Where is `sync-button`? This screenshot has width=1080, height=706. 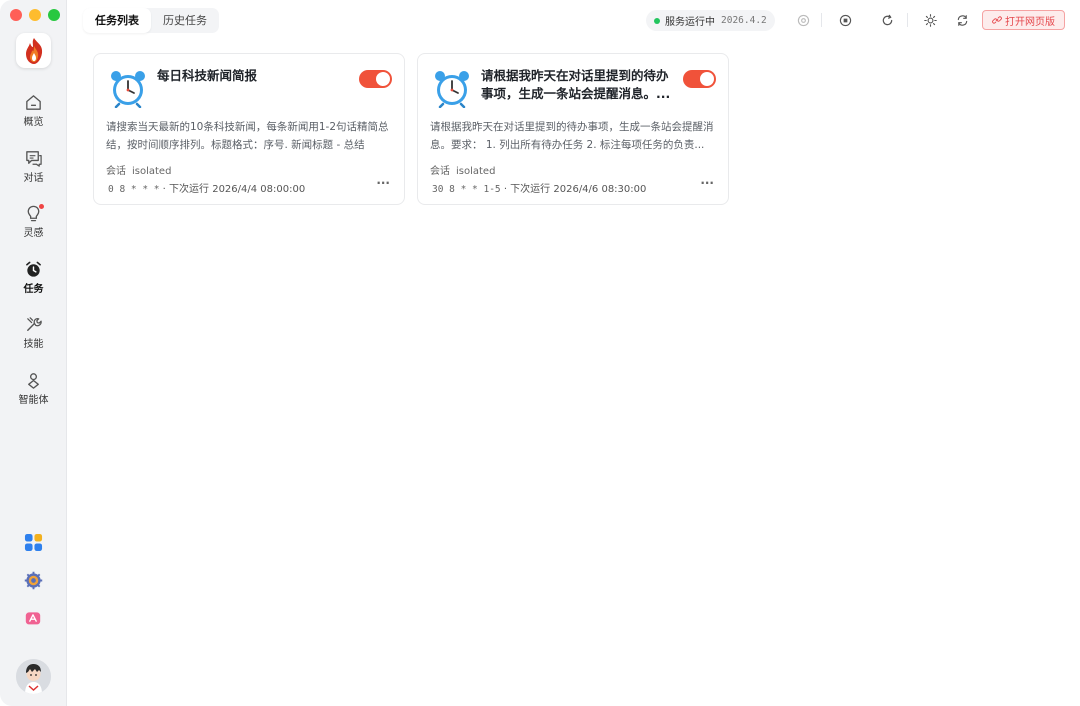
sync-button is located at coordinates (962, 20).